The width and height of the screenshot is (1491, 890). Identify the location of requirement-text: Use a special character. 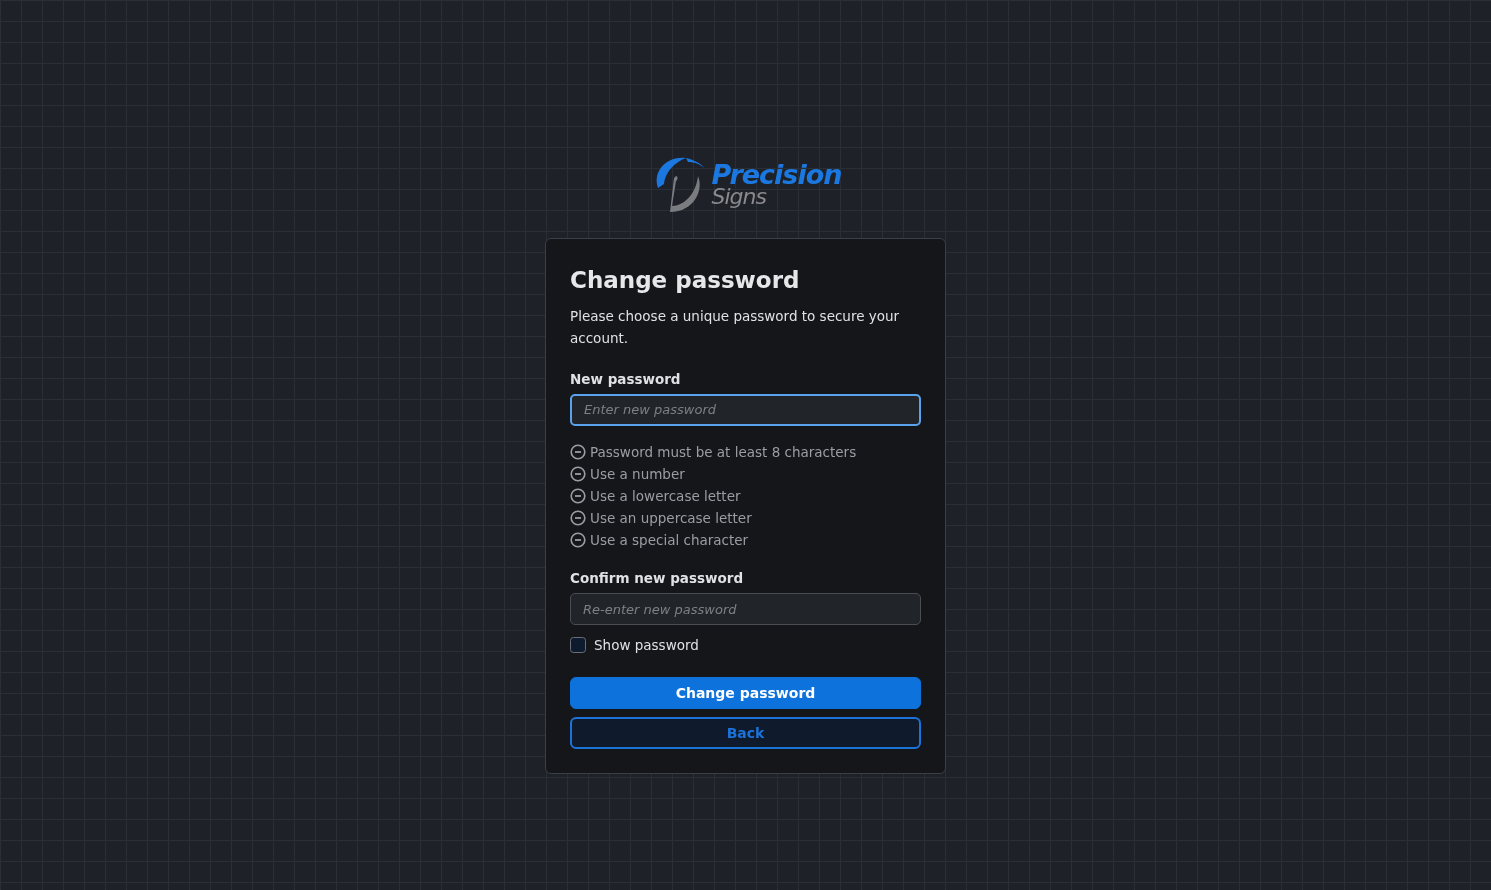
(669, 540).